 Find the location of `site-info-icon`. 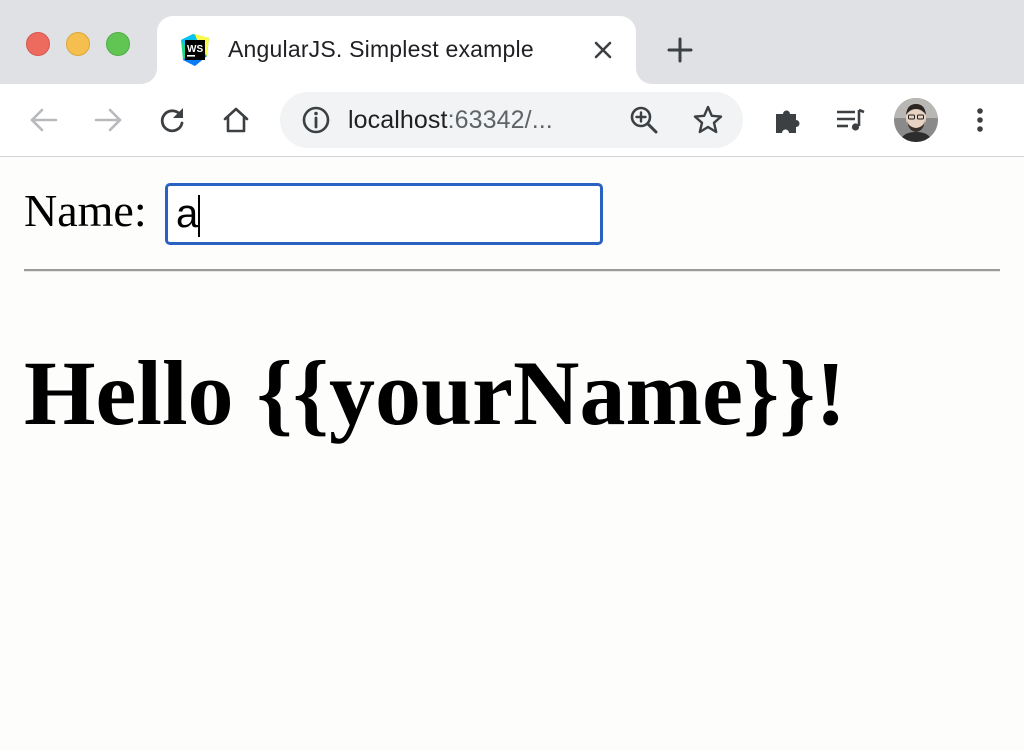

site-info-icon is located at coordinates (316, 120).